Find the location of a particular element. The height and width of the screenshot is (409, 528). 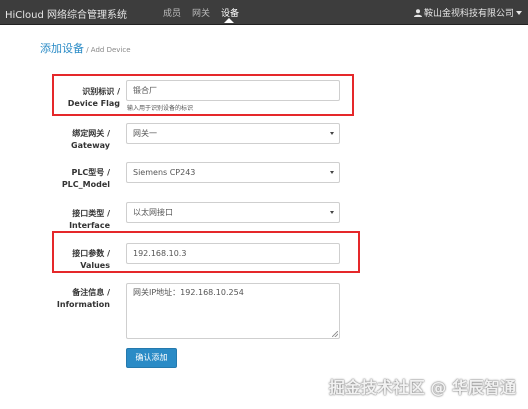

interface-label-cn: 接口类型 / is located at coordinates (91, 213).